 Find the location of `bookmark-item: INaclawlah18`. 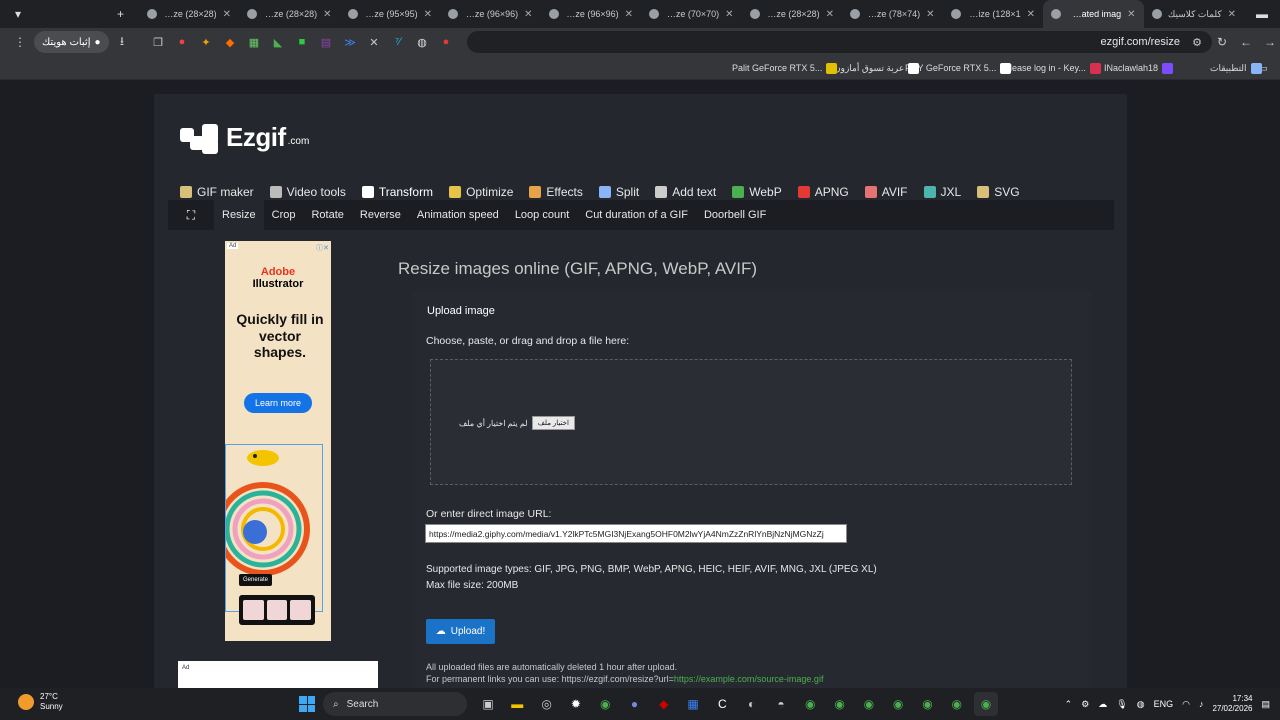

bookmark-item: INaclawlah18 is located at coordinates (1139, 68).